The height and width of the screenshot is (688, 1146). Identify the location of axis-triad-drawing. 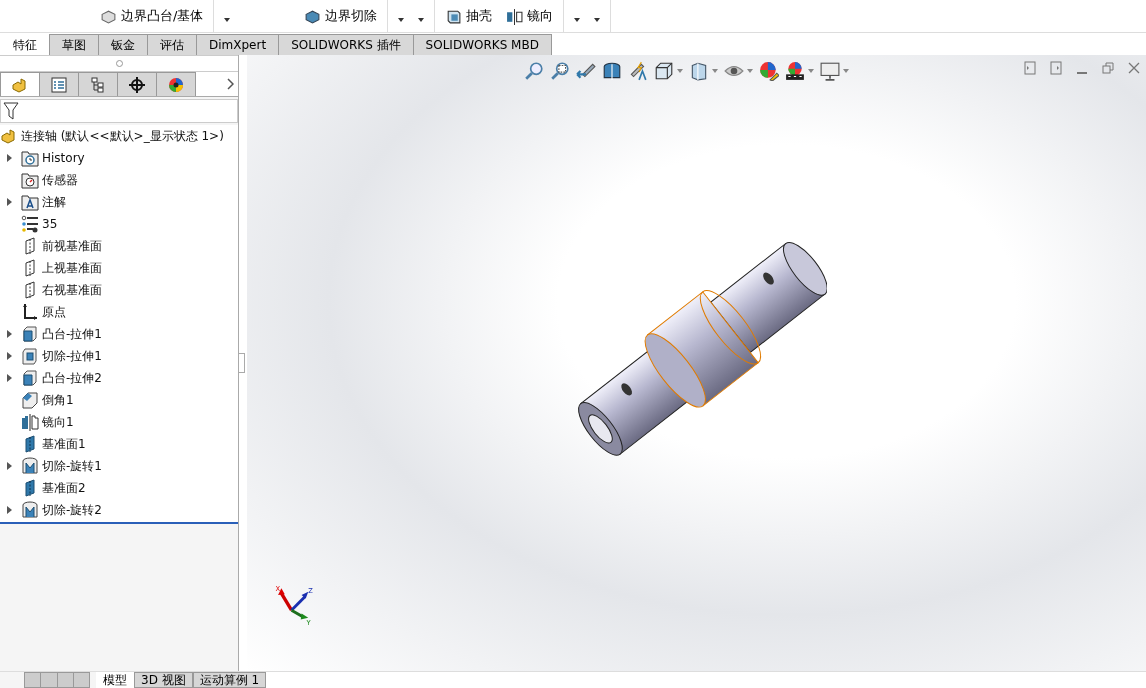
(293, 604).